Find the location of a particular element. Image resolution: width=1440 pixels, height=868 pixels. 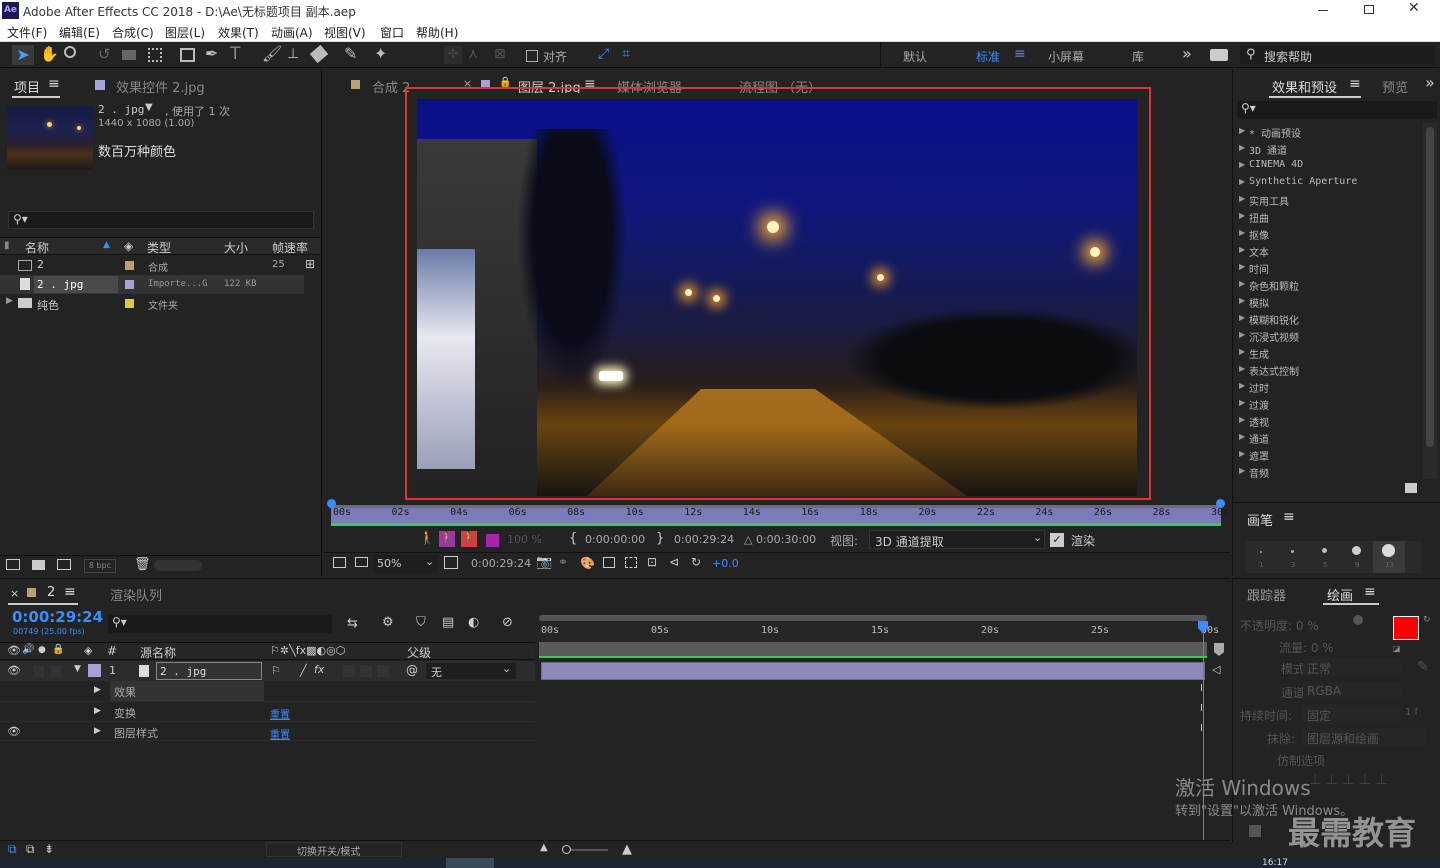

zoom-in-icon: ▲ is located at coordinates (627, 849).